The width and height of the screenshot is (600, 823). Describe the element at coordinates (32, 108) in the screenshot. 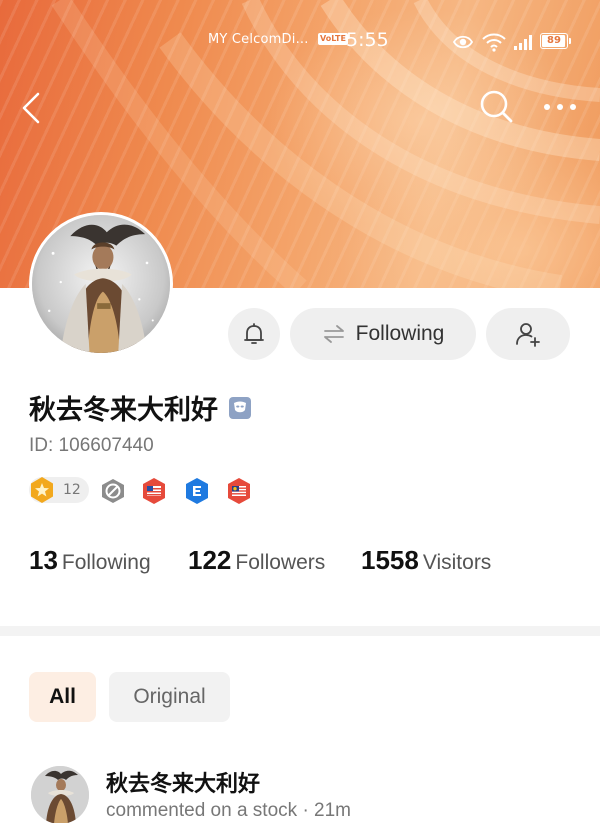

I see `chevron-left-icon` at that location.